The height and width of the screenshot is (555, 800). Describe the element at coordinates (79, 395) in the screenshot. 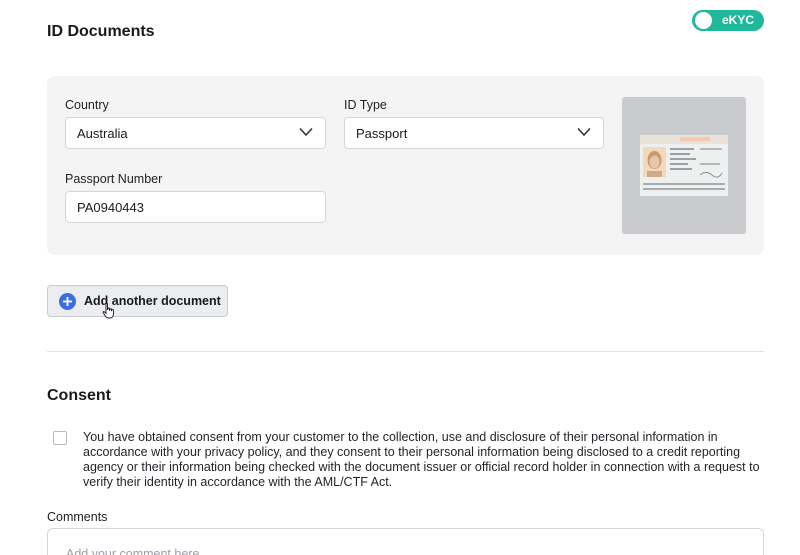

I see `consent-title: Consent` at that location.